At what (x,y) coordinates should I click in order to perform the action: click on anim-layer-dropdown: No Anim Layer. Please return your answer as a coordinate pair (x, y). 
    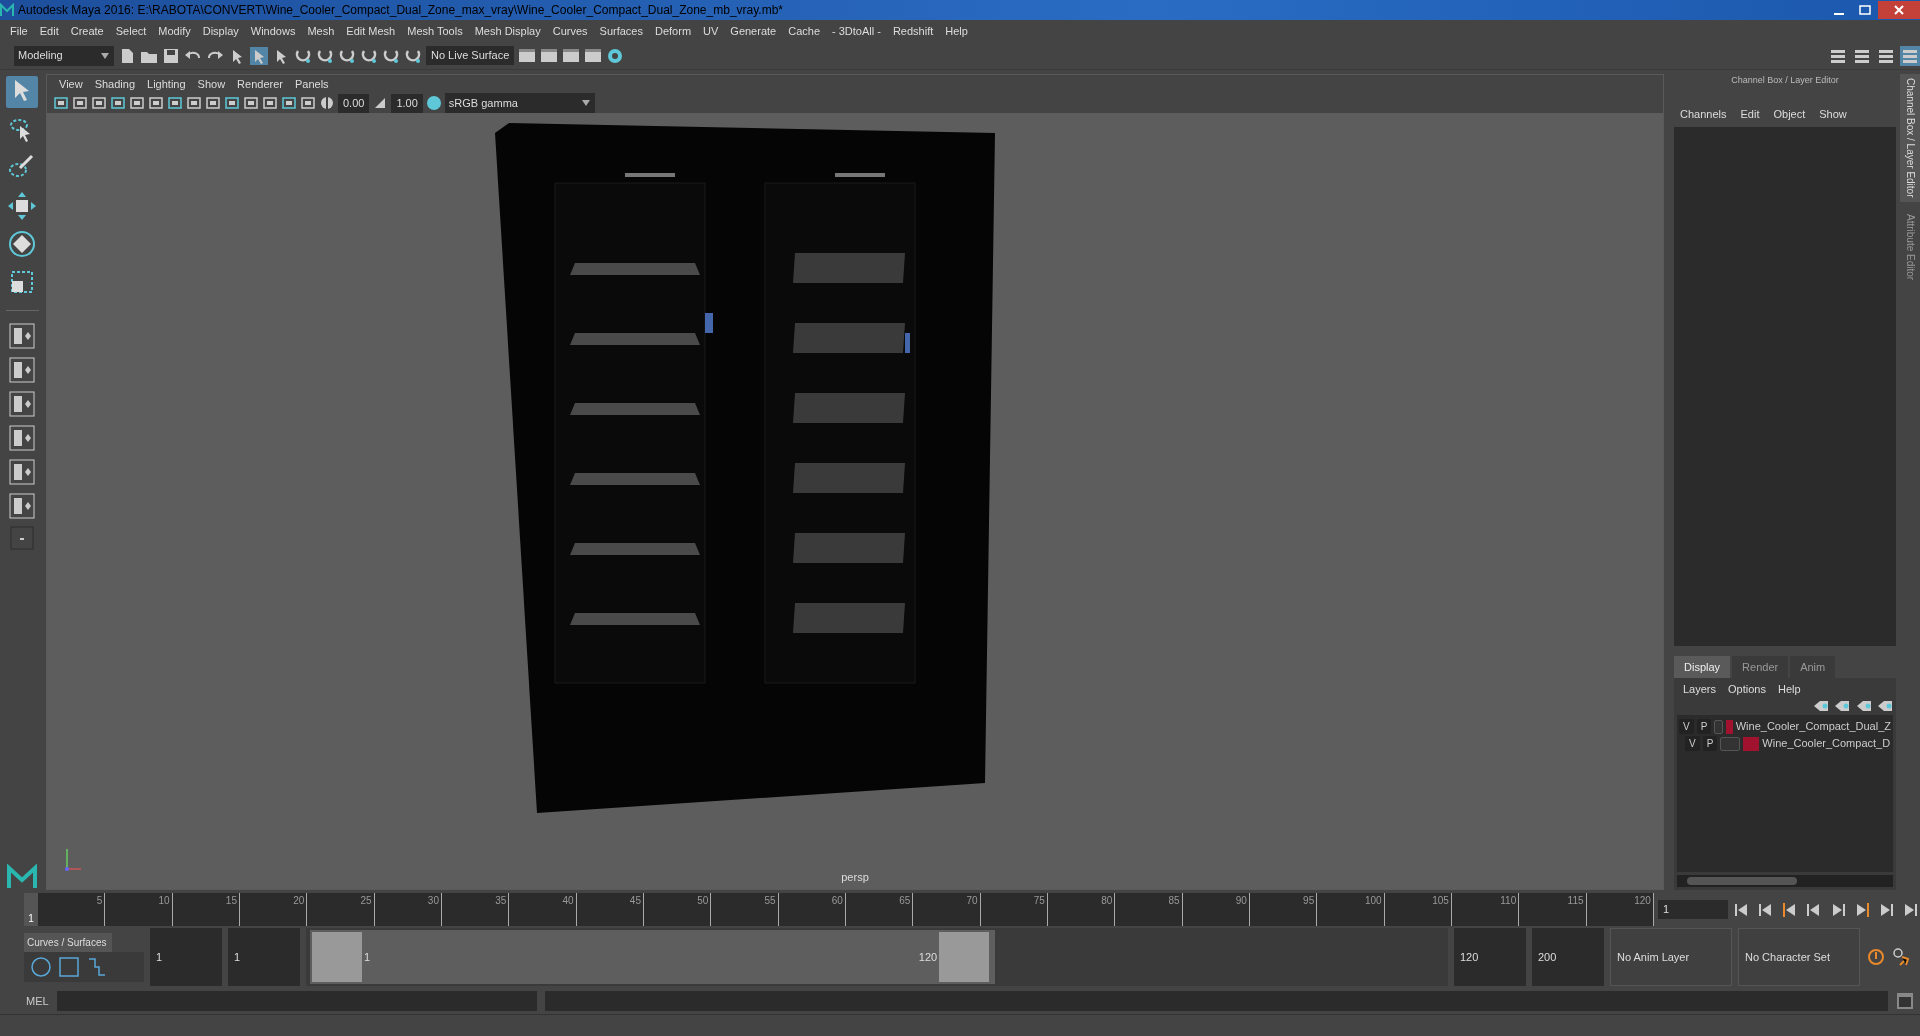
    Looking at the image, I should click on (1671, 957).